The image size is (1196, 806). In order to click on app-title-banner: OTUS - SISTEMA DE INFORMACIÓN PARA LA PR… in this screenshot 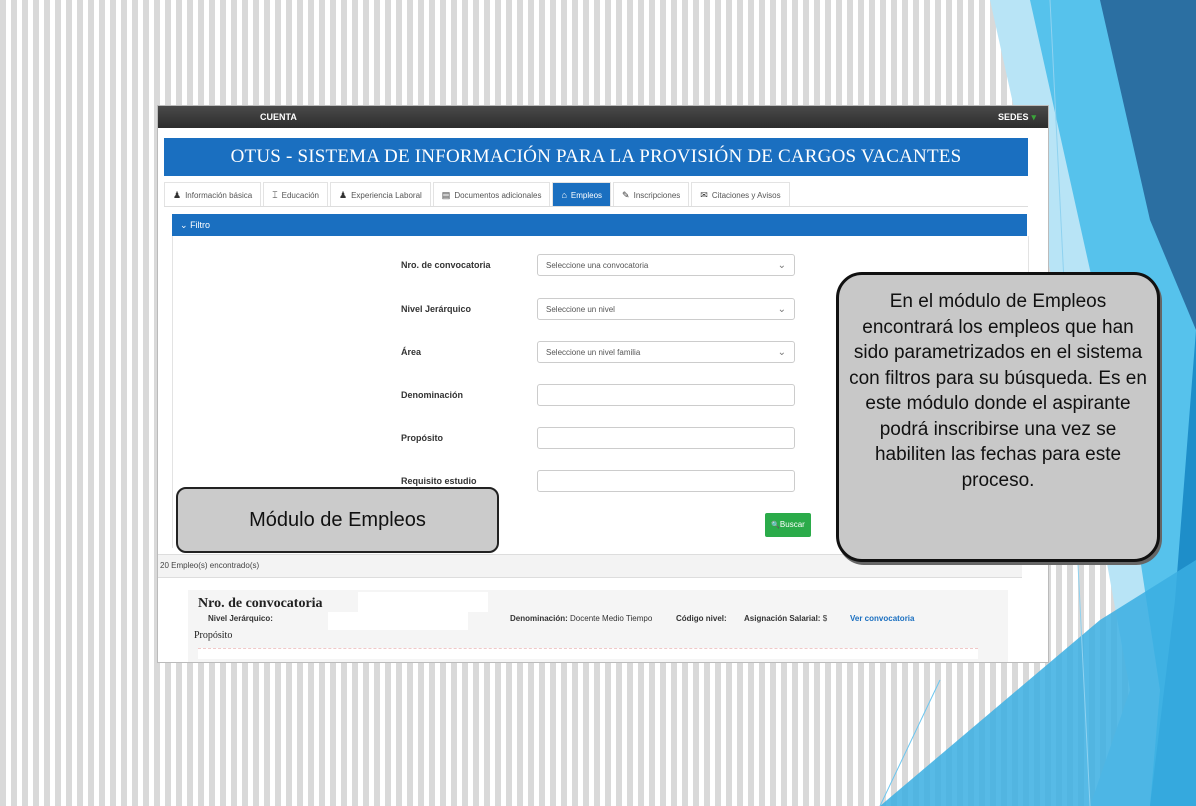, I will do `click(596, 157)`.